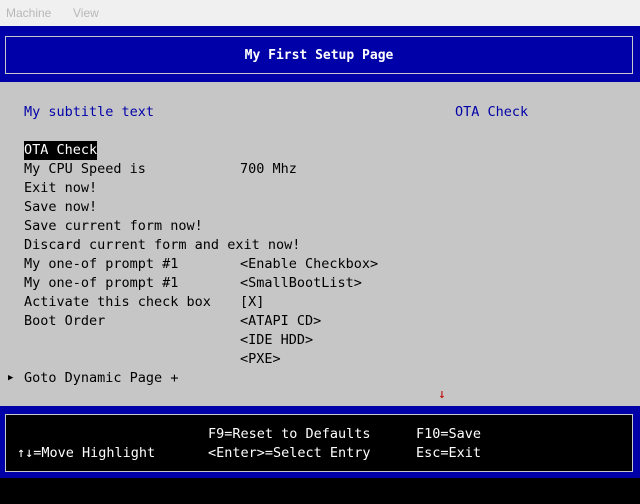 The height and width of the screenshot is (504, 640). What do you see at coordinates (289, 453) in the screenshot?
I see `select-entry-hint: <Enter>=Select Entry` at bounding box center [289, 453].